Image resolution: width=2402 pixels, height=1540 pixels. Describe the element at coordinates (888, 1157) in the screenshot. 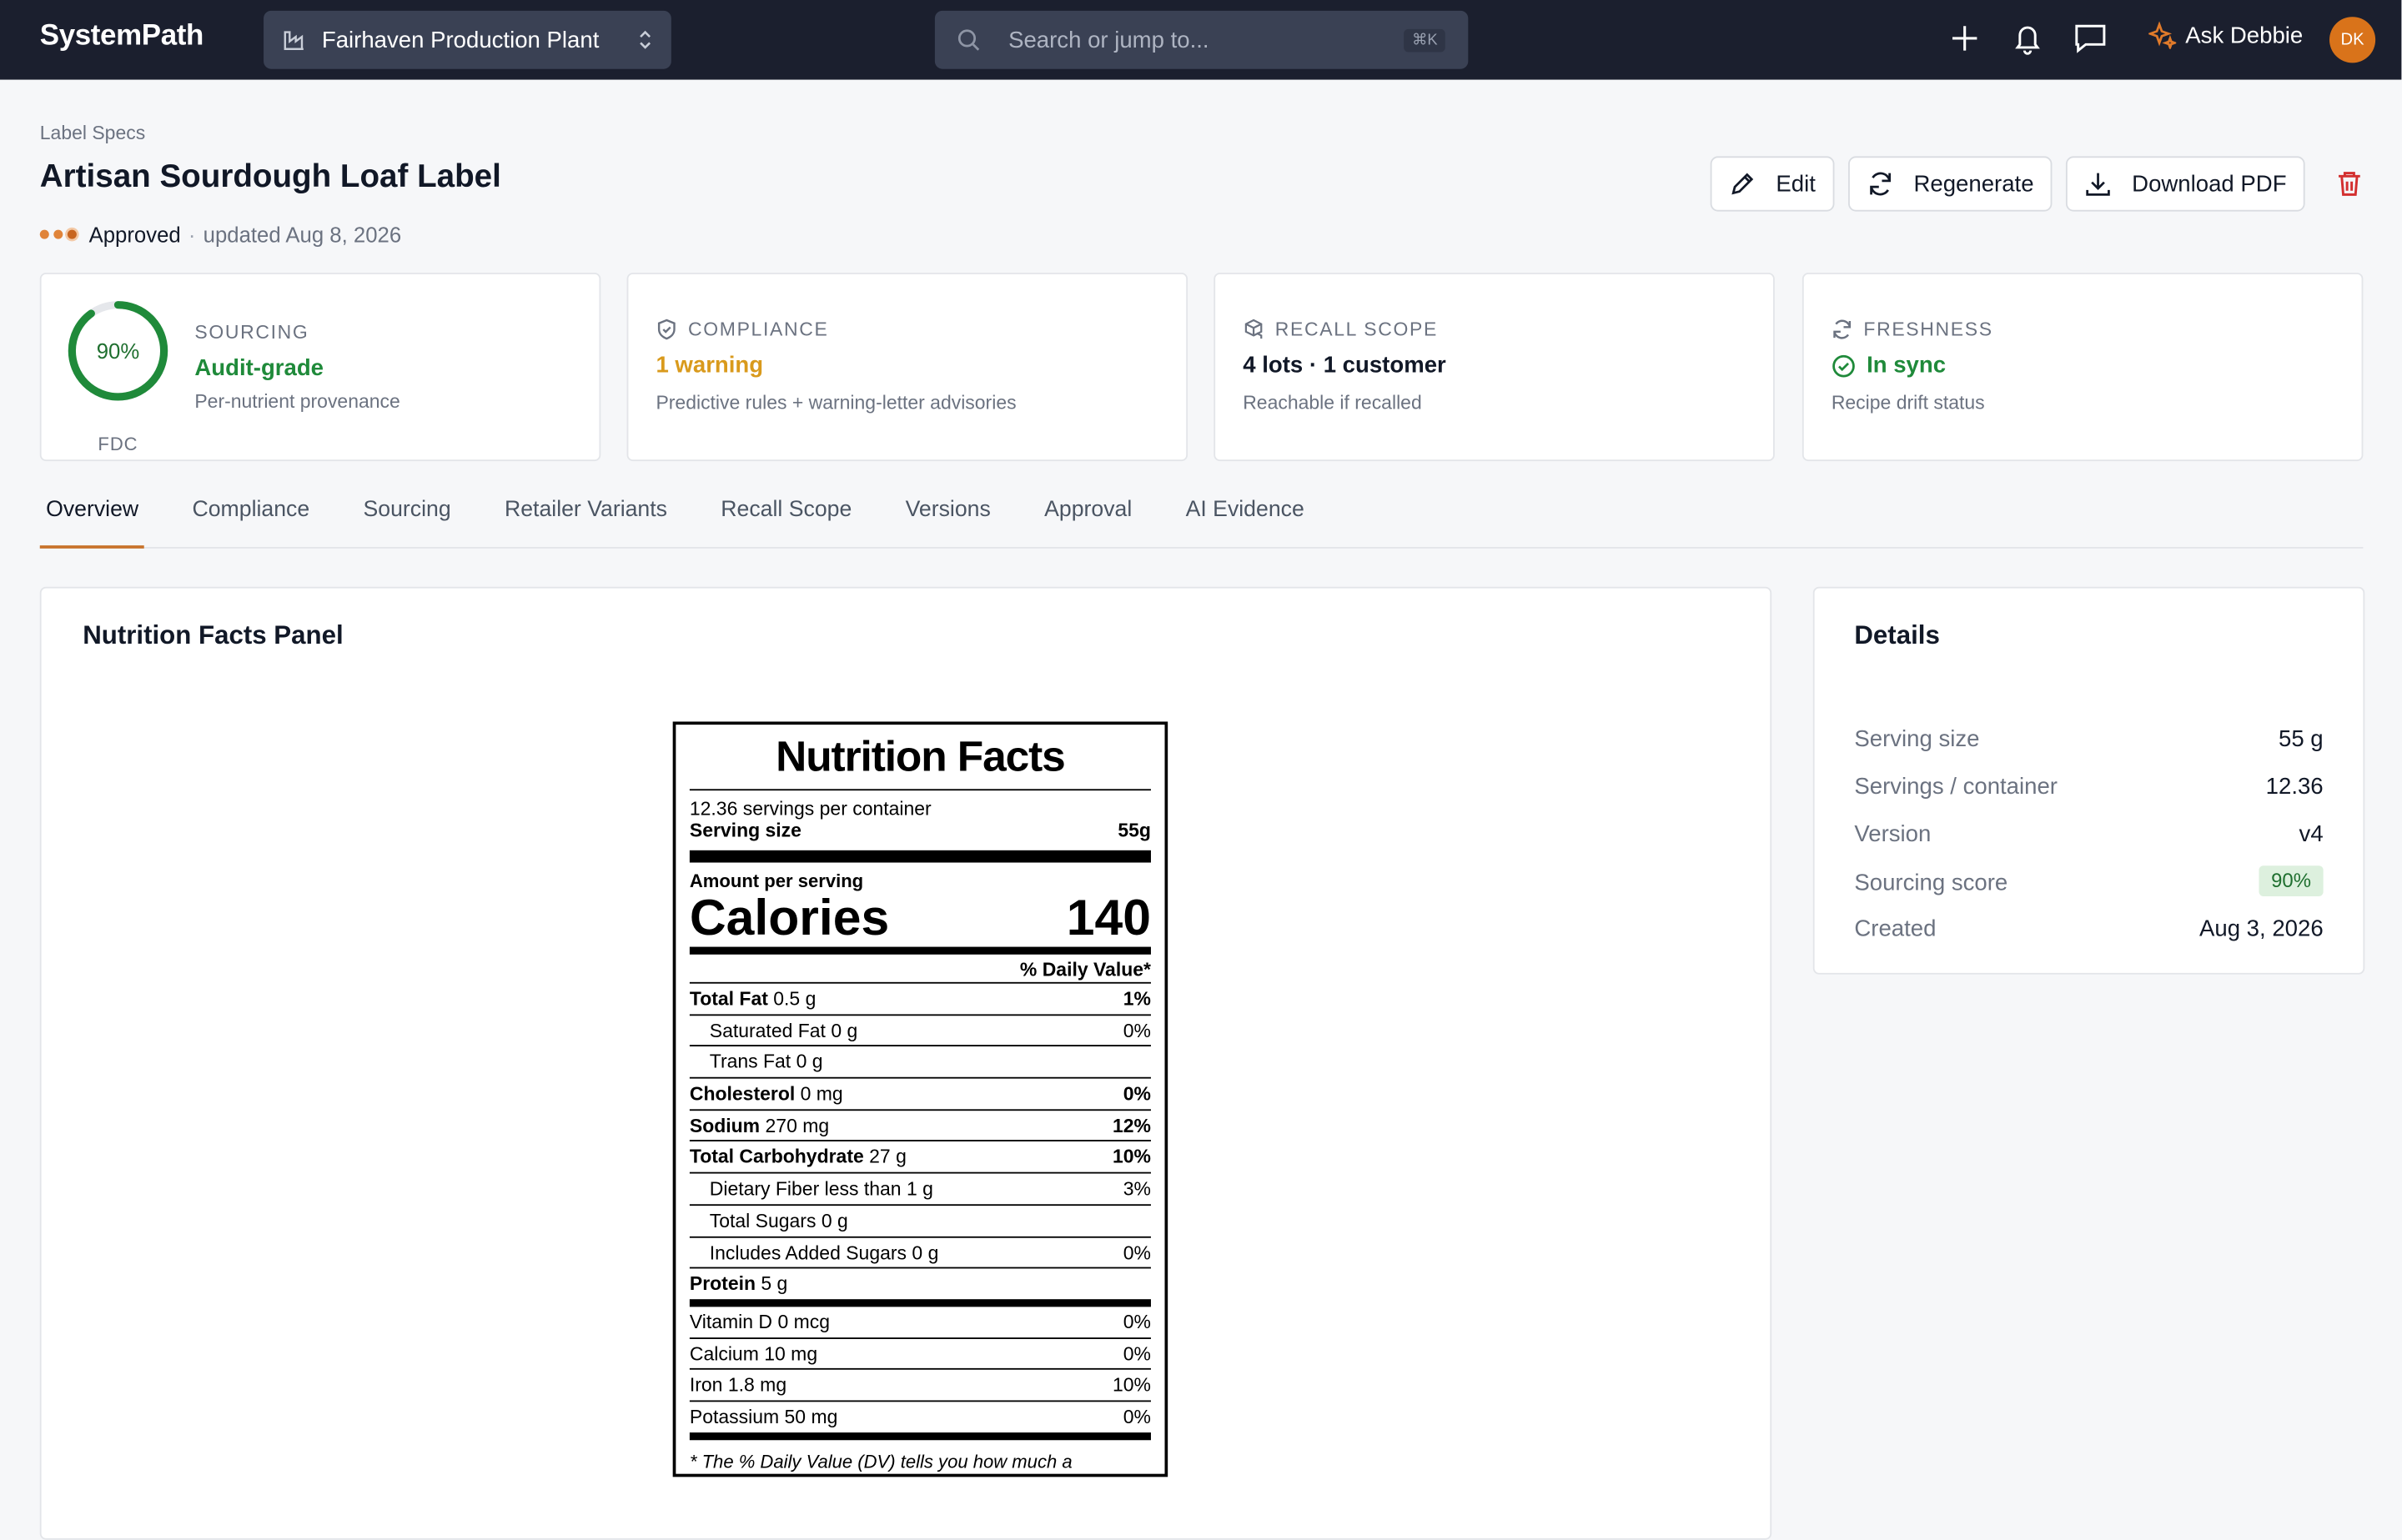

I see `nf-nutrient-amount: 27 g` at that location.